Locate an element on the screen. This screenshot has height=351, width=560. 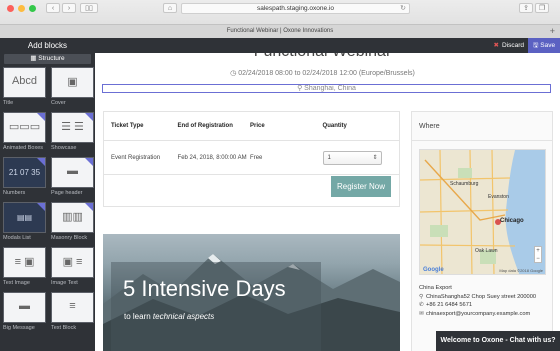
block-animated-boxes: ▭▭▭ Animated Boxes is located at coordinates (24, 134).